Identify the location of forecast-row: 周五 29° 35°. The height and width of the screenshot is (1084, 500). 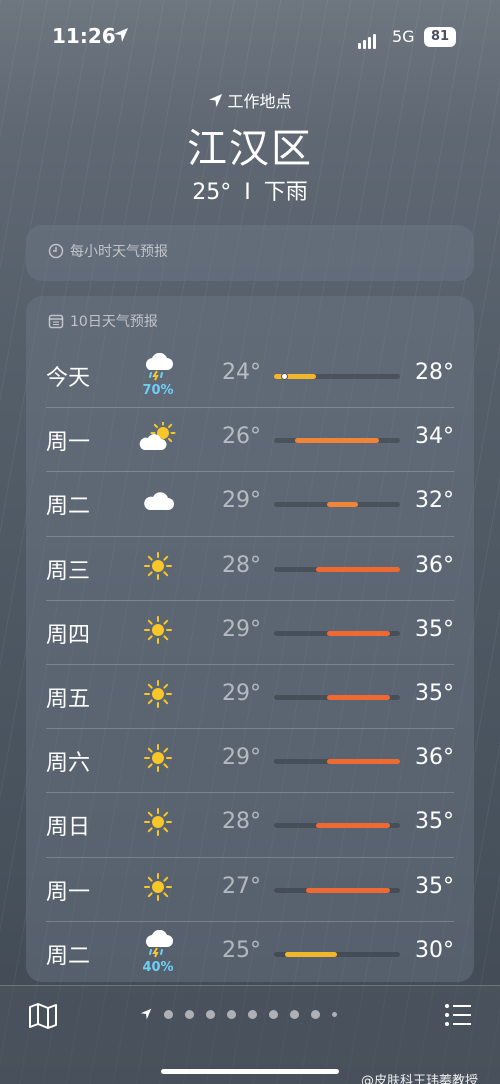
(250, 695).